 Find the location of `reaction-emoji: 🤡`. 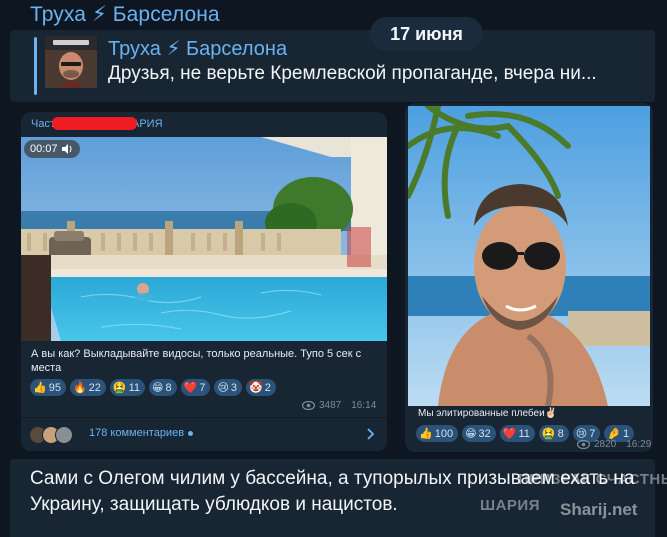

reaction-emoji: 🤡 is located at coordinates (256, 388).